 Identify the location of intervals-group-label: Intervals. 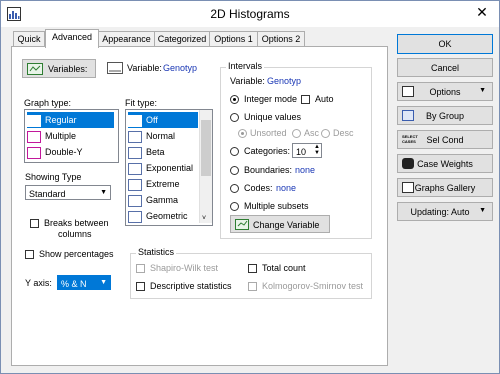
(245, 66).